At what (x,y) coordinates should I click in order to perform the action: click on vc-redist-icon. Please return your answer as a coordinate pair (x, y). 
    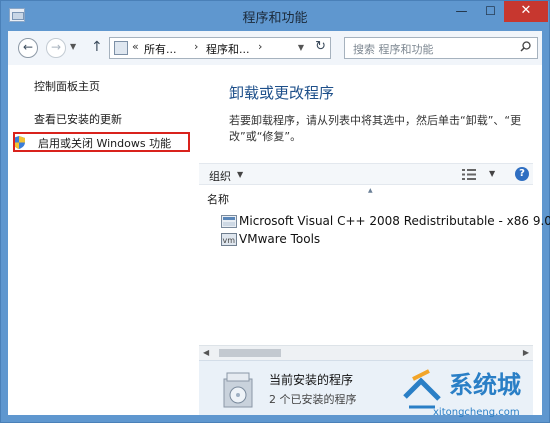
    Looking at the image, I should click on (229, 221).